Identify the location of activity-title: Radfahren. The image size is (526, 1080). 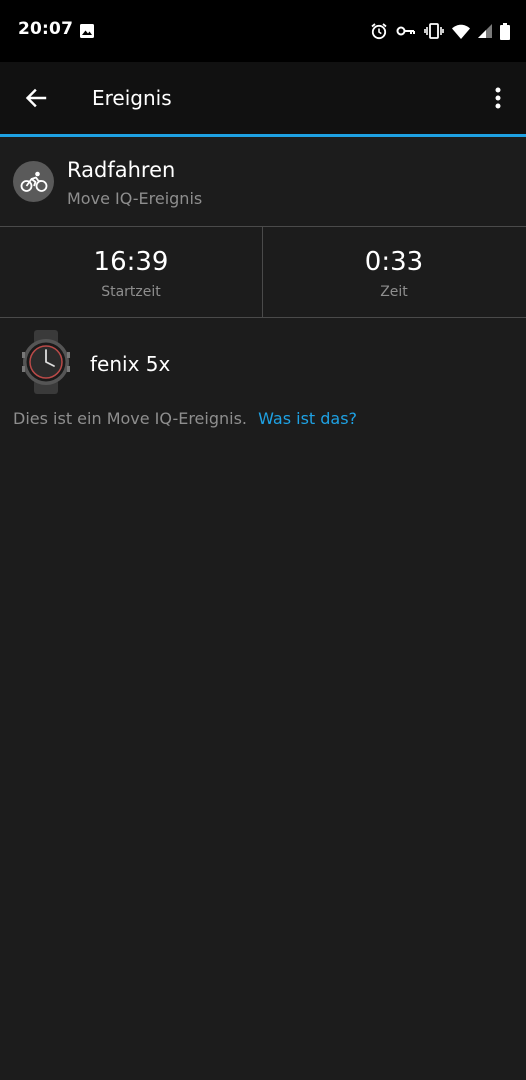
(121, 170).